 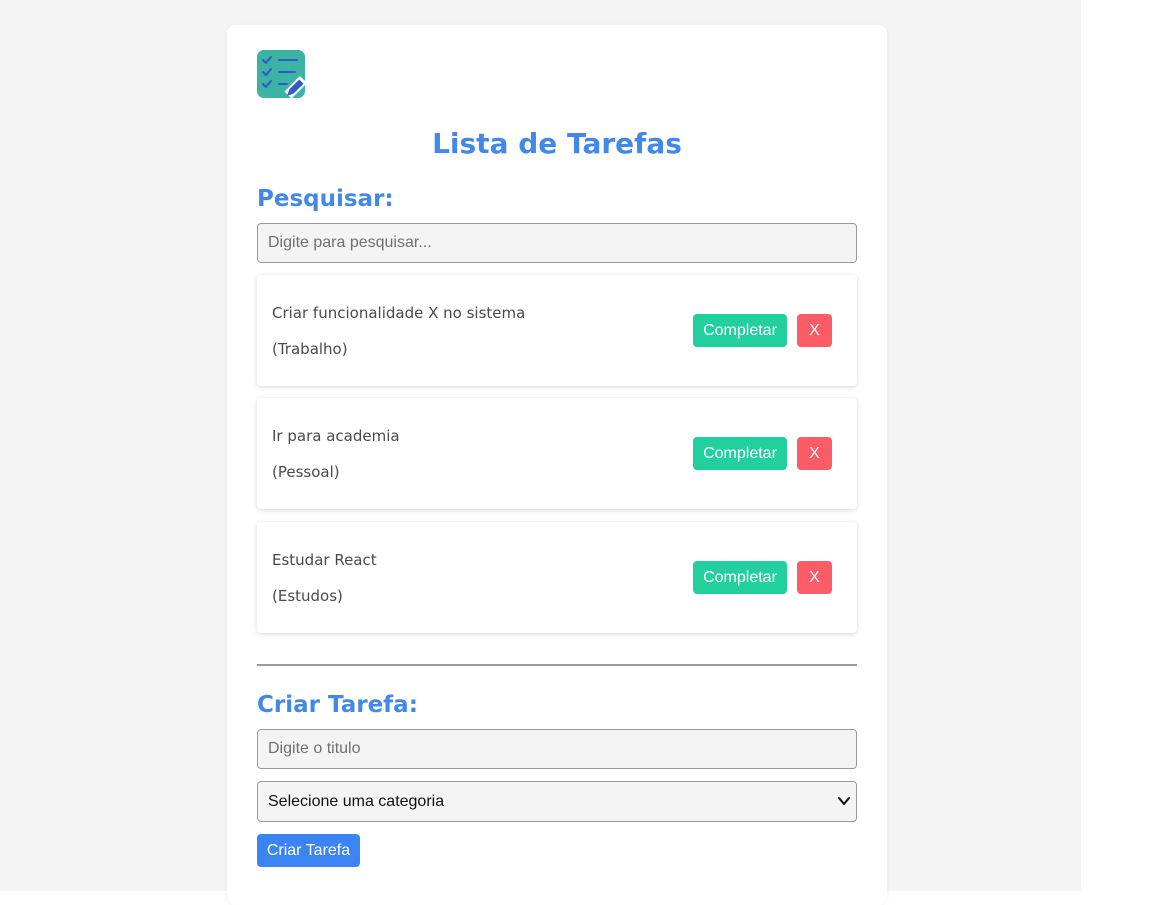 What do you see at coordinates (308, 850) in the screenshot?
I see `create-task-button: Criar Tarefa` at bounding box center [308, 850].